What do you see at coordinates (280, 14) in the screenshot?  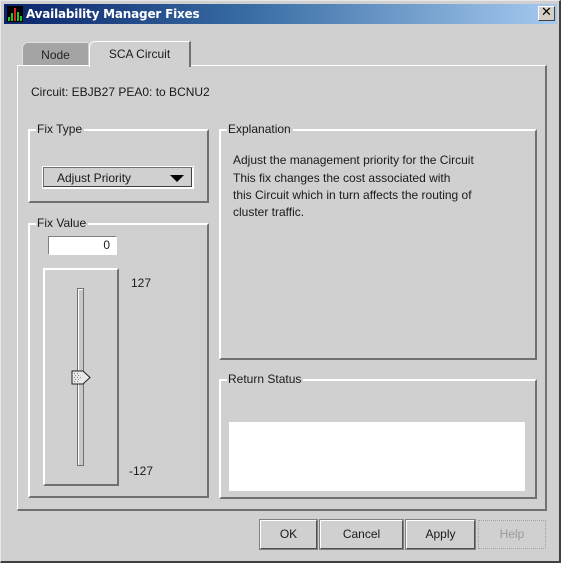 I see `title-bar: Availability Manager Fixes ✕` at bounding box center [280, 14].